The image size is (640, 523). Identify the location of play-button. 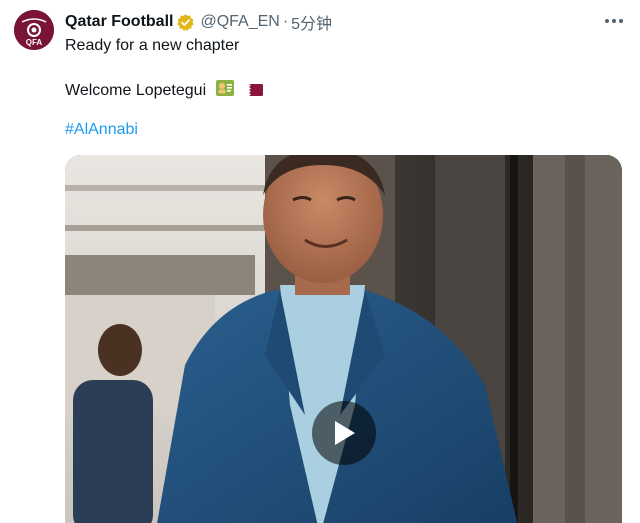
(344, 433).